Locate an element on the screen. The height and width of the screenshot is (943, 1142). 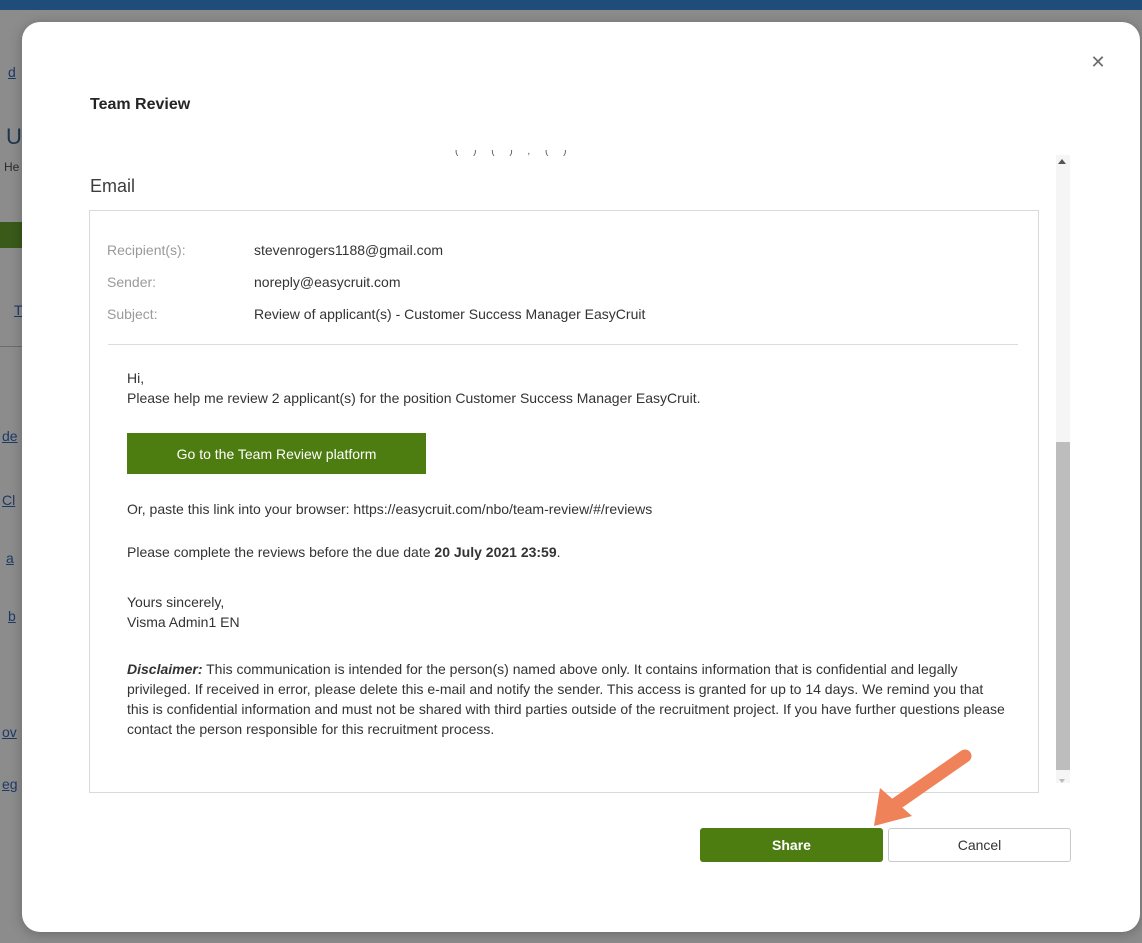
email-closing: Yours sincerely, is located at coordinates (176, 602).